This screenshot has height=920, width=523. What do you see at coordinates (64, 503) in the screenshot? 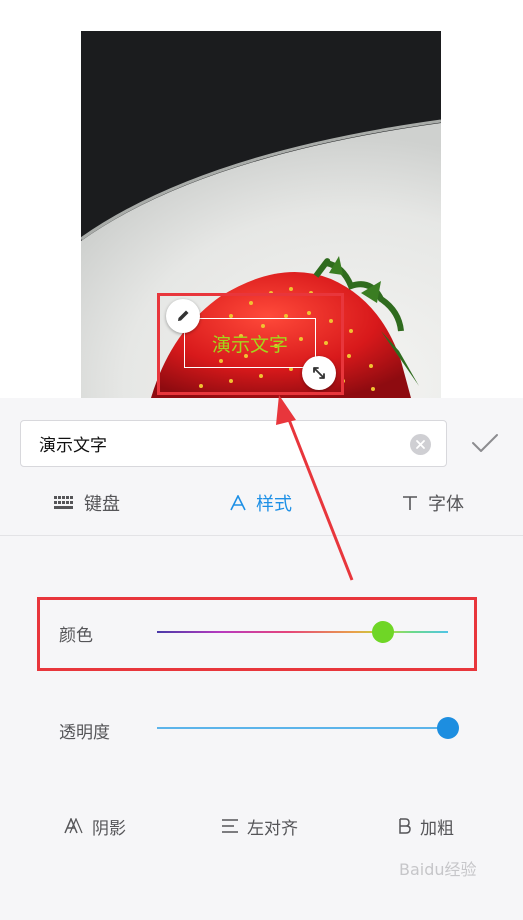
I see `keyboard-icon` at bounding box center [64, 503].